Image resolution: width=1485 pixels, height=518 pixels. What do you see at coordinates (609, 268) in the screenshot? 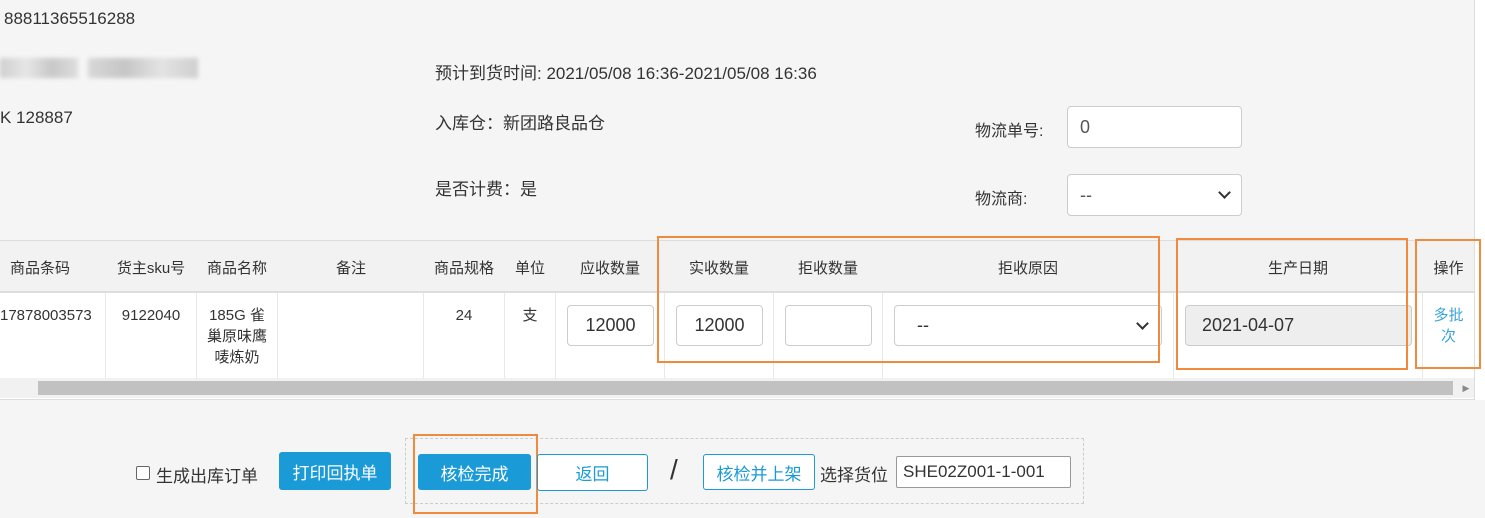
I see `col-expected-qty: 应收数量` at bounding box center [609, 268].